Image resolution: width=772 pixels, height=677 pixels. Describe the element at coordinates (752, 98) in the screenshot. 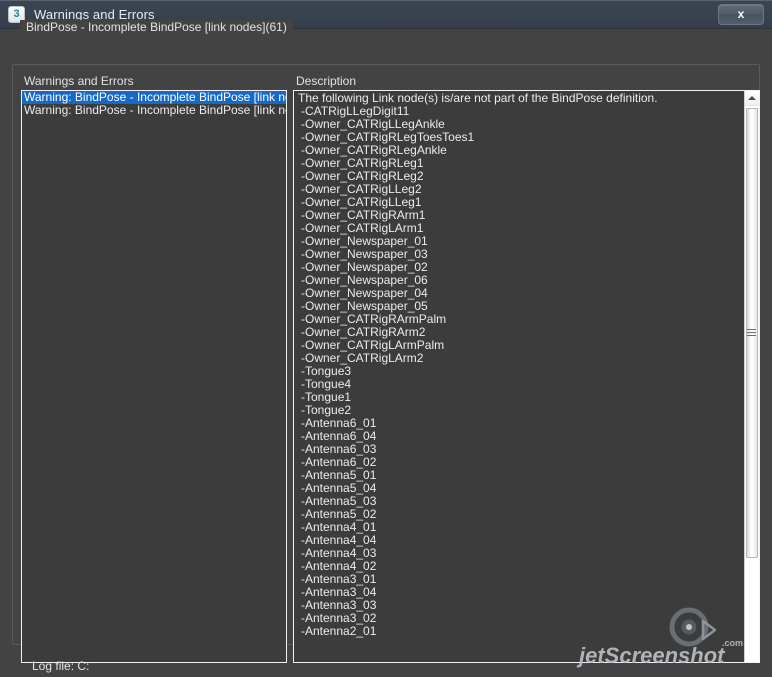

I see `scroll-up-arrow-icon` at that location.